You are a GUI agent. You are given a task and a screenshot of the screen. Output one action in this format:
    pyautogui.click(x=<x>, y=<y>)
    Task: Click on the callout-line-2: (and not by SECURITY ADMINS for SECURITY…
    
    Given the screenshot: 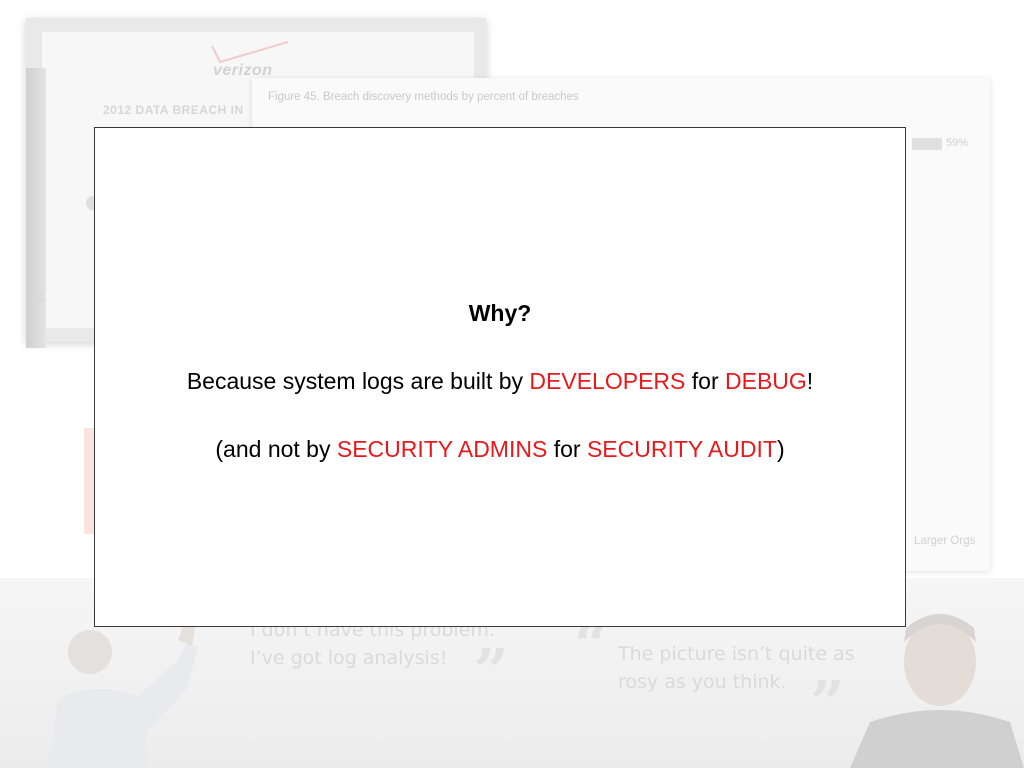 What is the action you would take?
    pyautogui.click(x=500, y=449)
    